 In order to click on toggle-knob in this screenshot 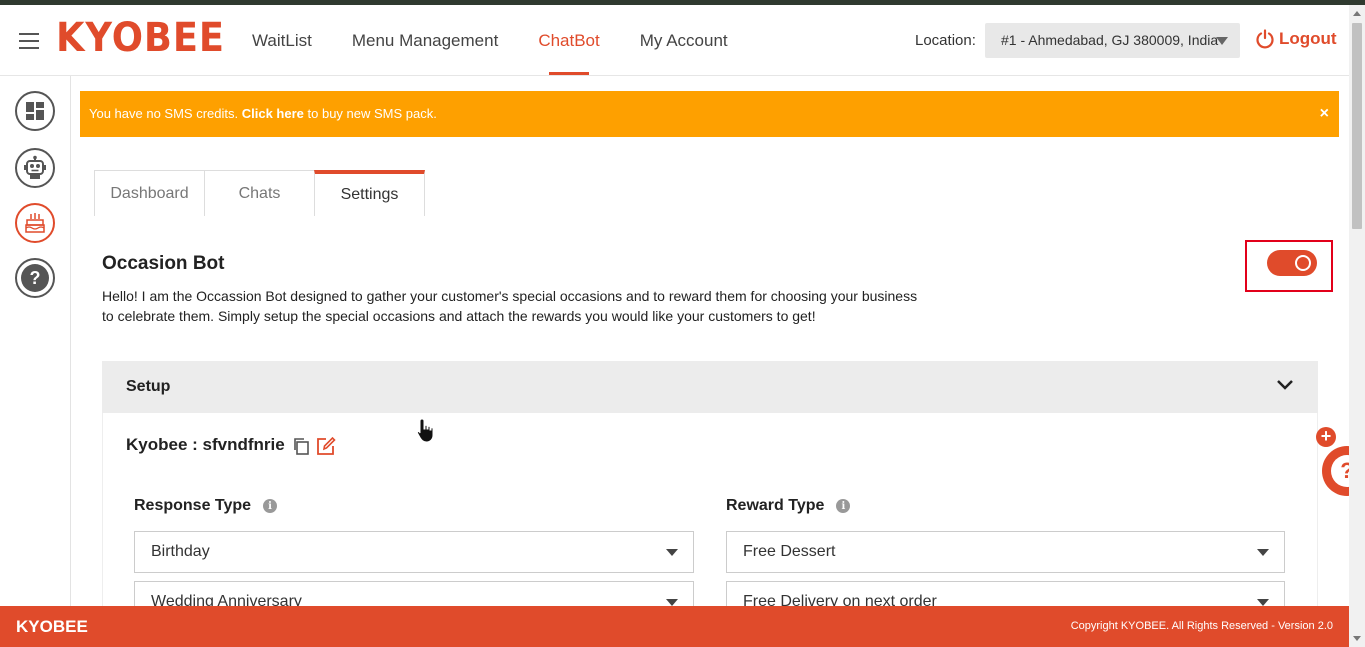, I will do `click(1303, 263)`.